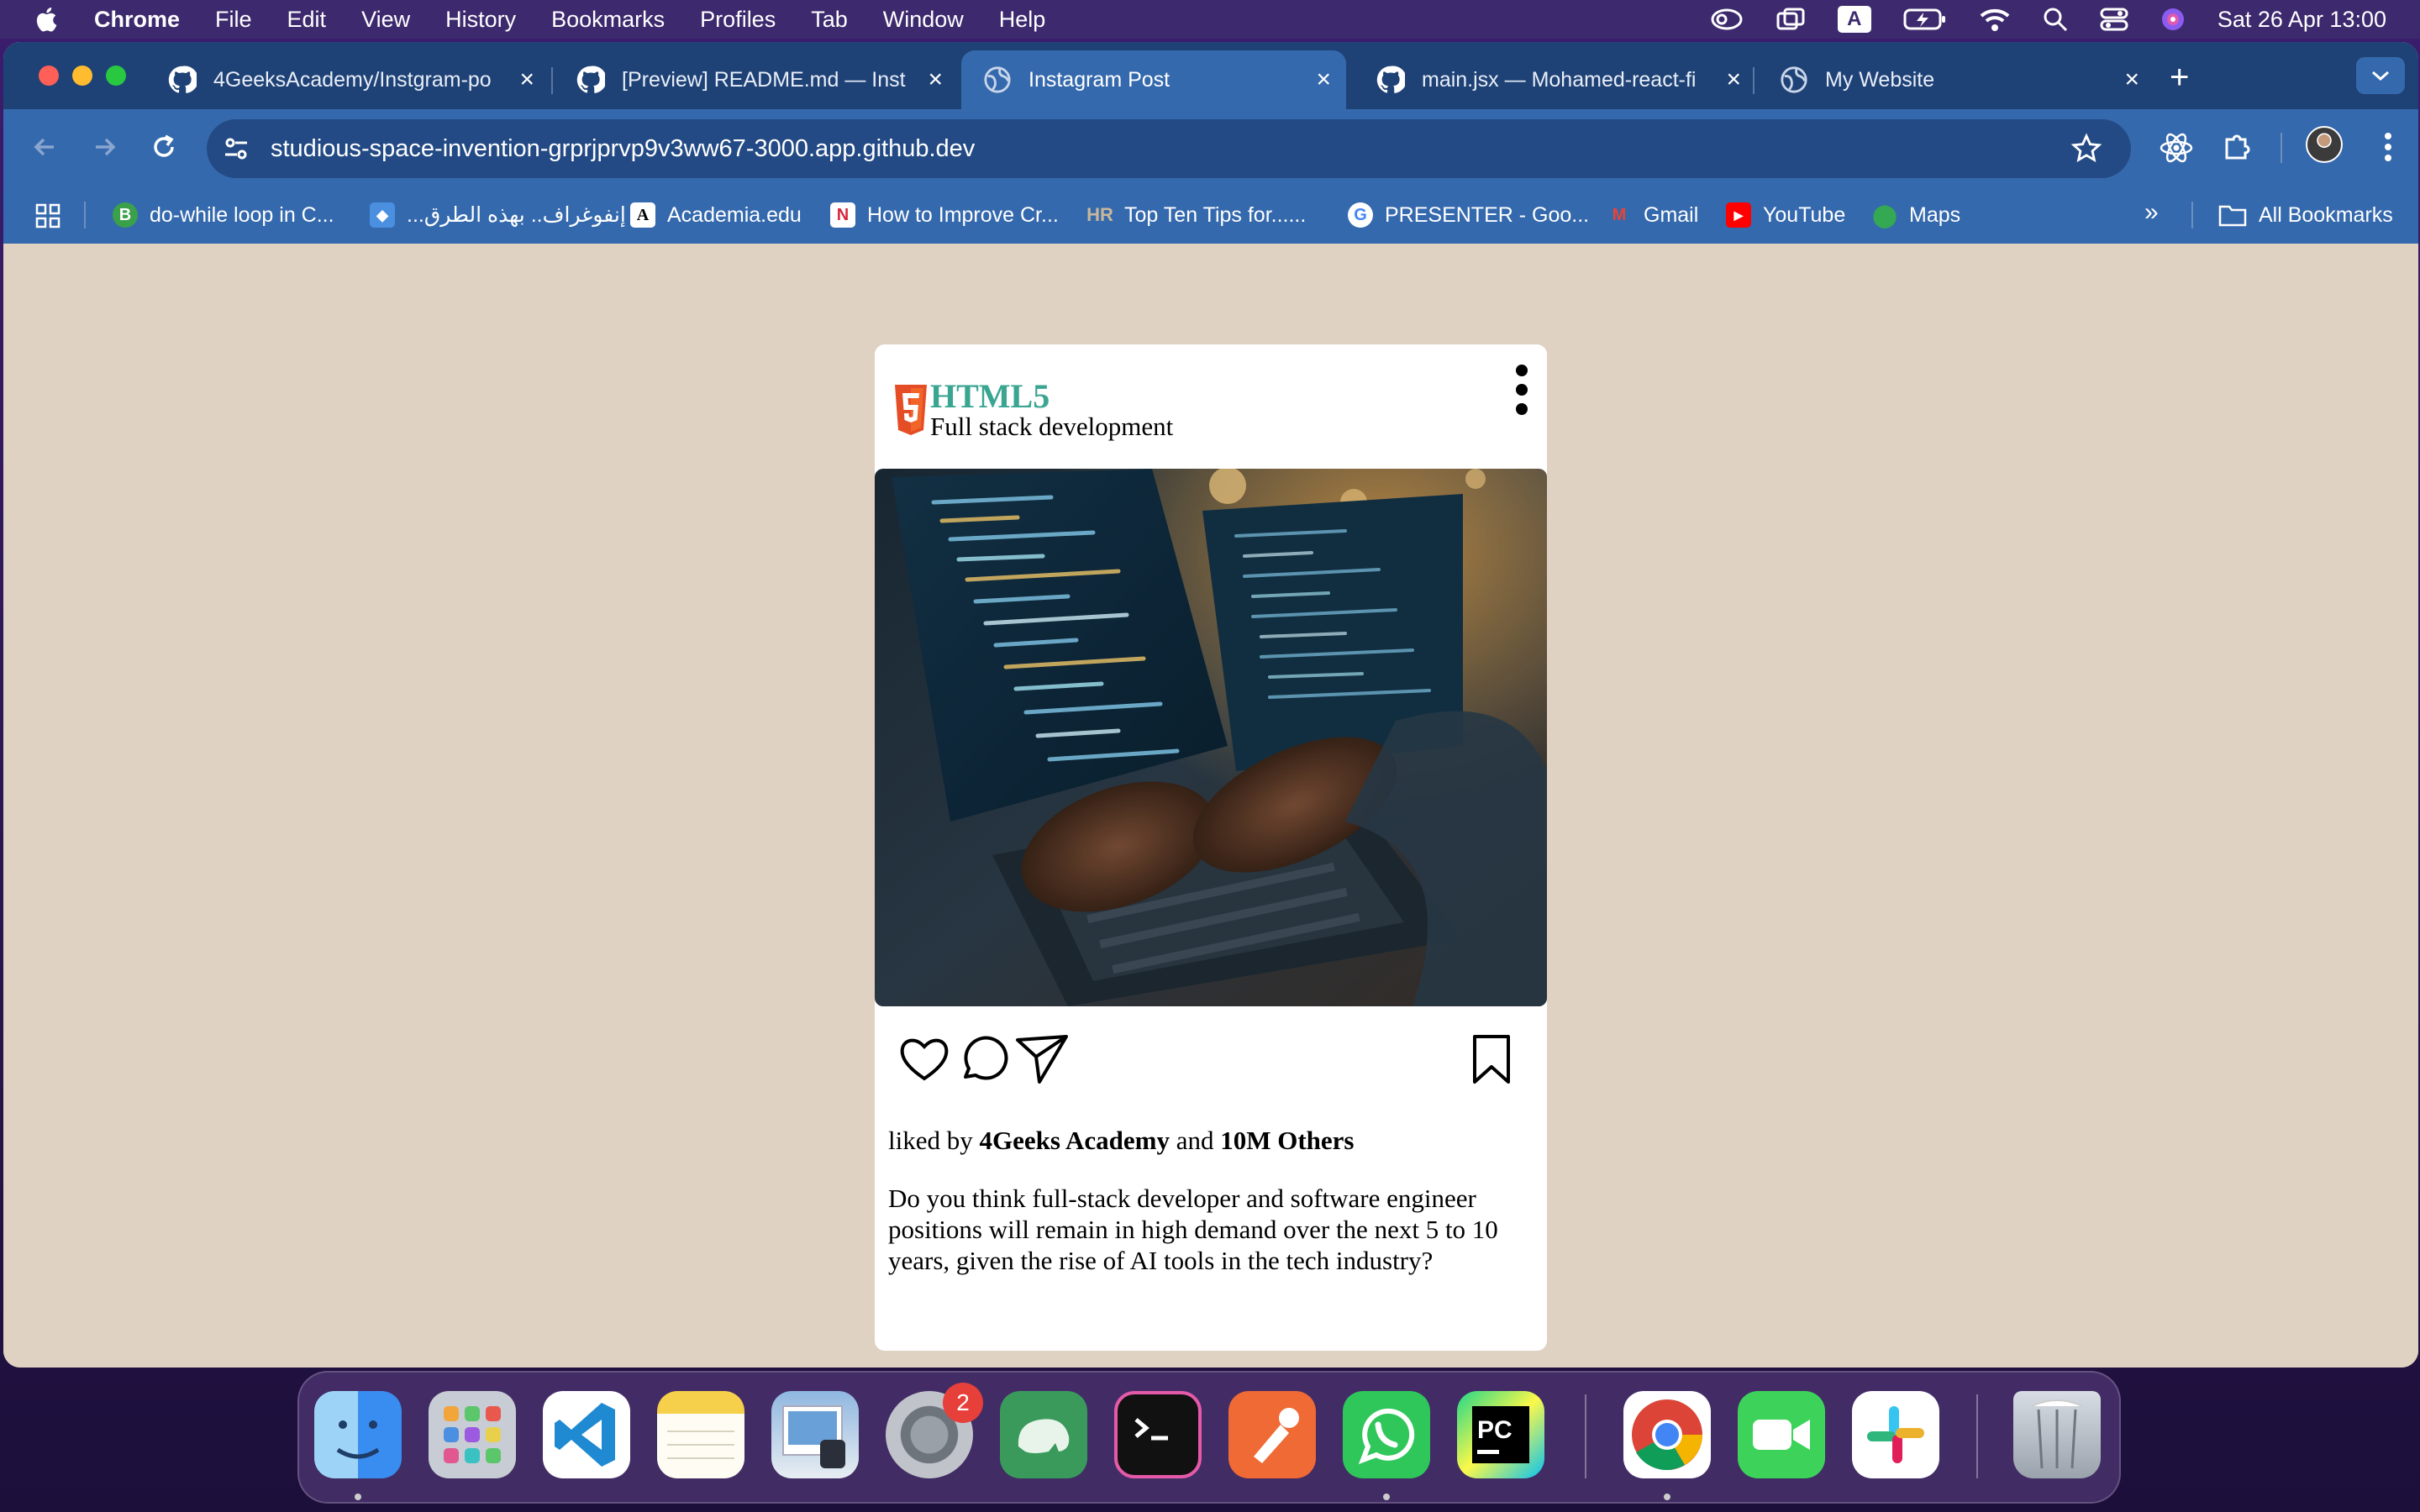 This screenshot has width=2420, height=1512. Describe the element at coordinates (963, 1403) in the screenshot. I see `notification-badge: 2` at that location.